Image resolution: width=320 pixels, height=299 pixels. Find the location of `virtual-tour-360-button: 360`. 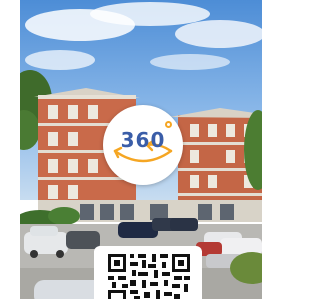

virtual-tour-360-button: 360 is located at coordinates (143, 145).